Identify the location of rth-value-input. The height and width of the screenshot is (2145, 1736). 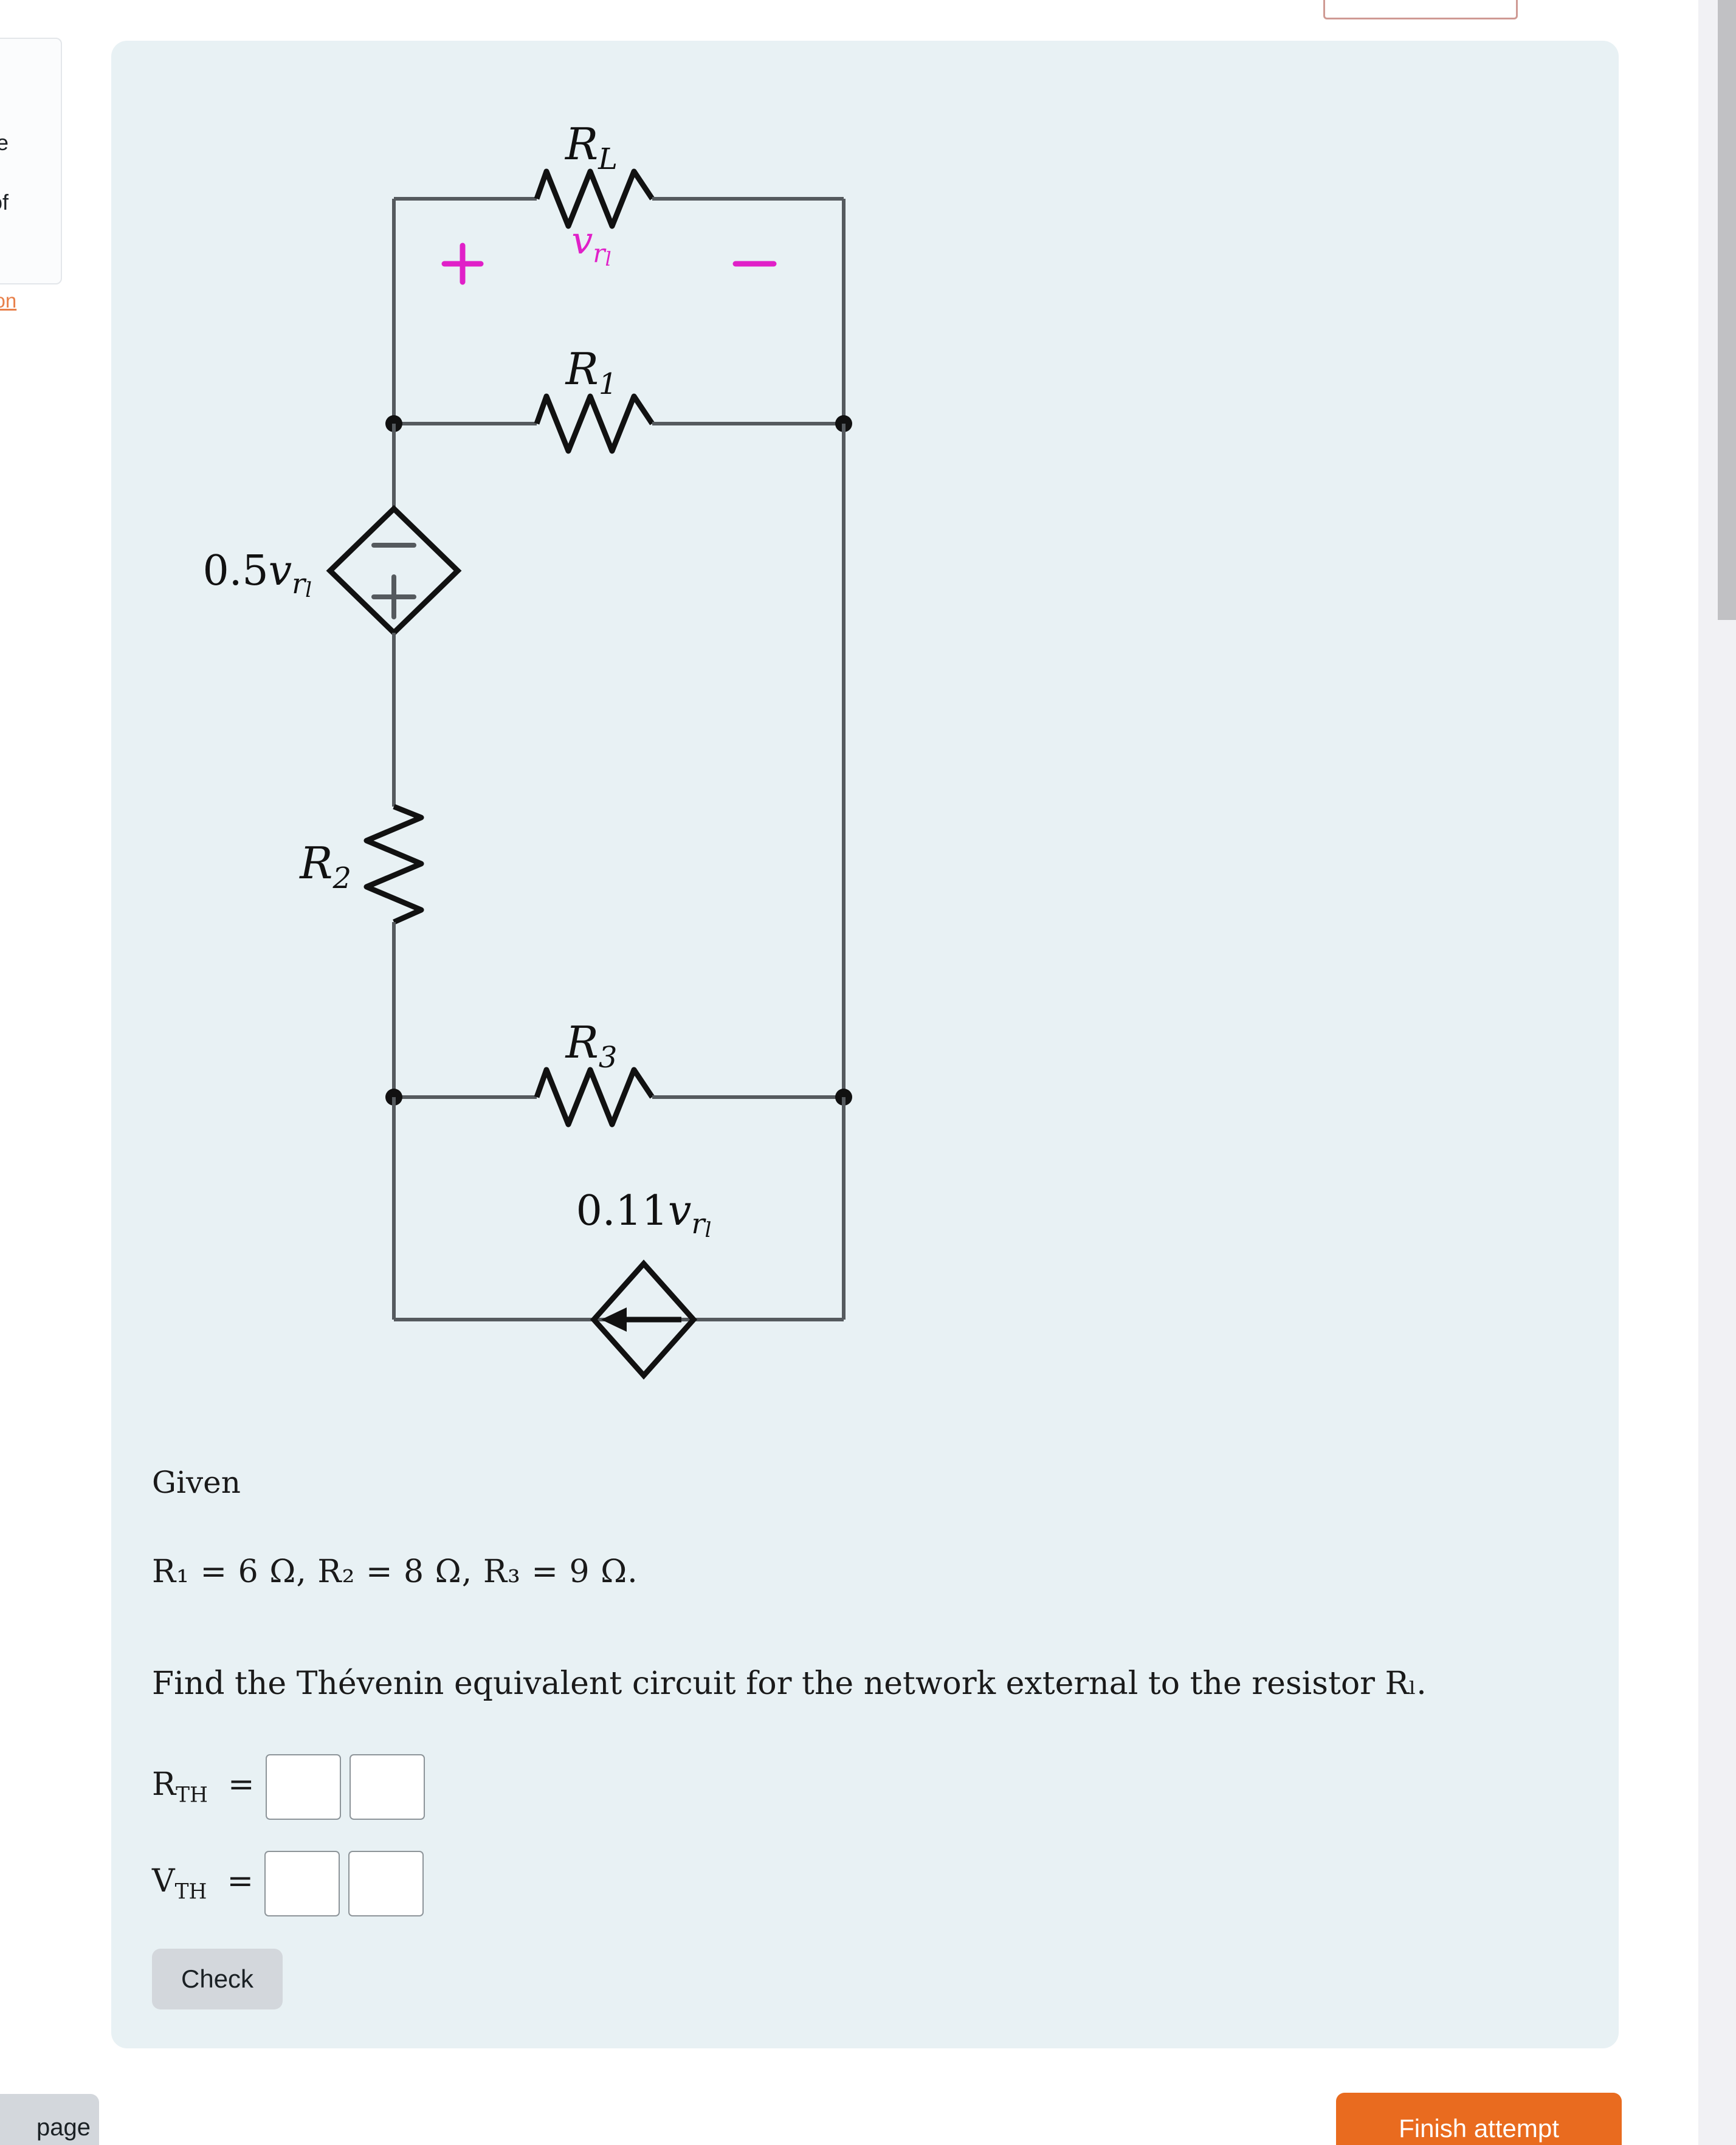
(303, 1787).